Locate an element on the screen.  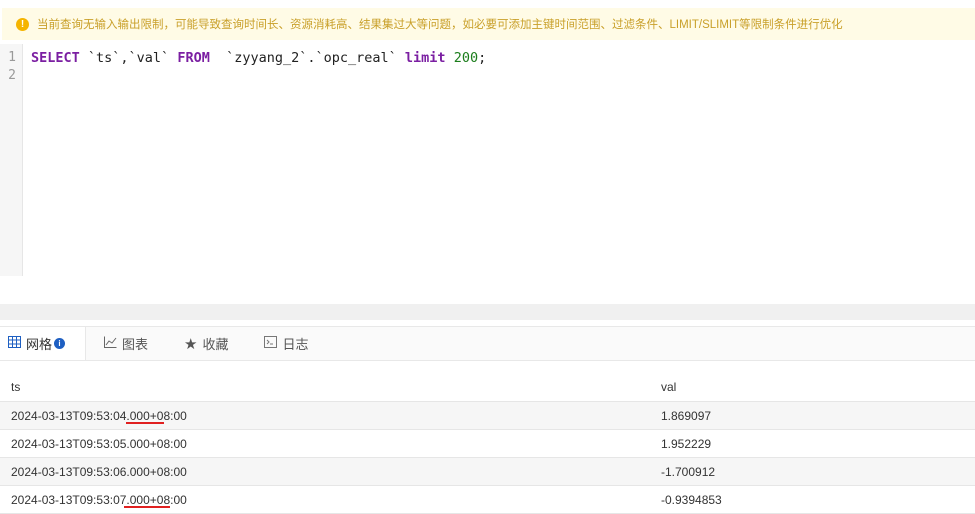
sql-keyword: SELECT is located at coordinates (55, 58).